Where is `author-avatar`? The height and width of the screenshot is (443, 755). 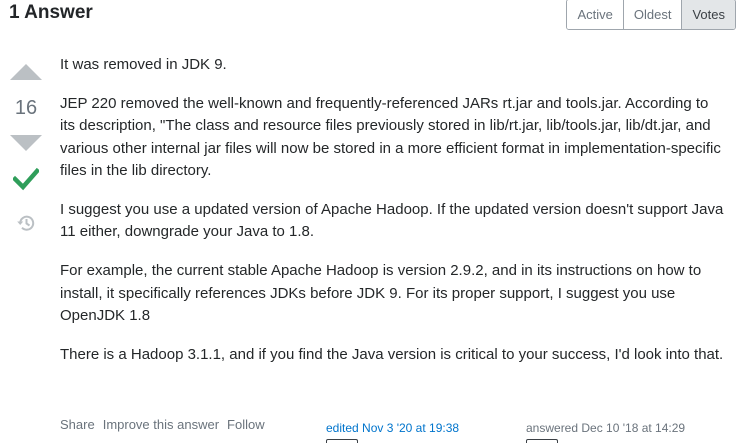
author-avatar is located at coordinates (542, 441).